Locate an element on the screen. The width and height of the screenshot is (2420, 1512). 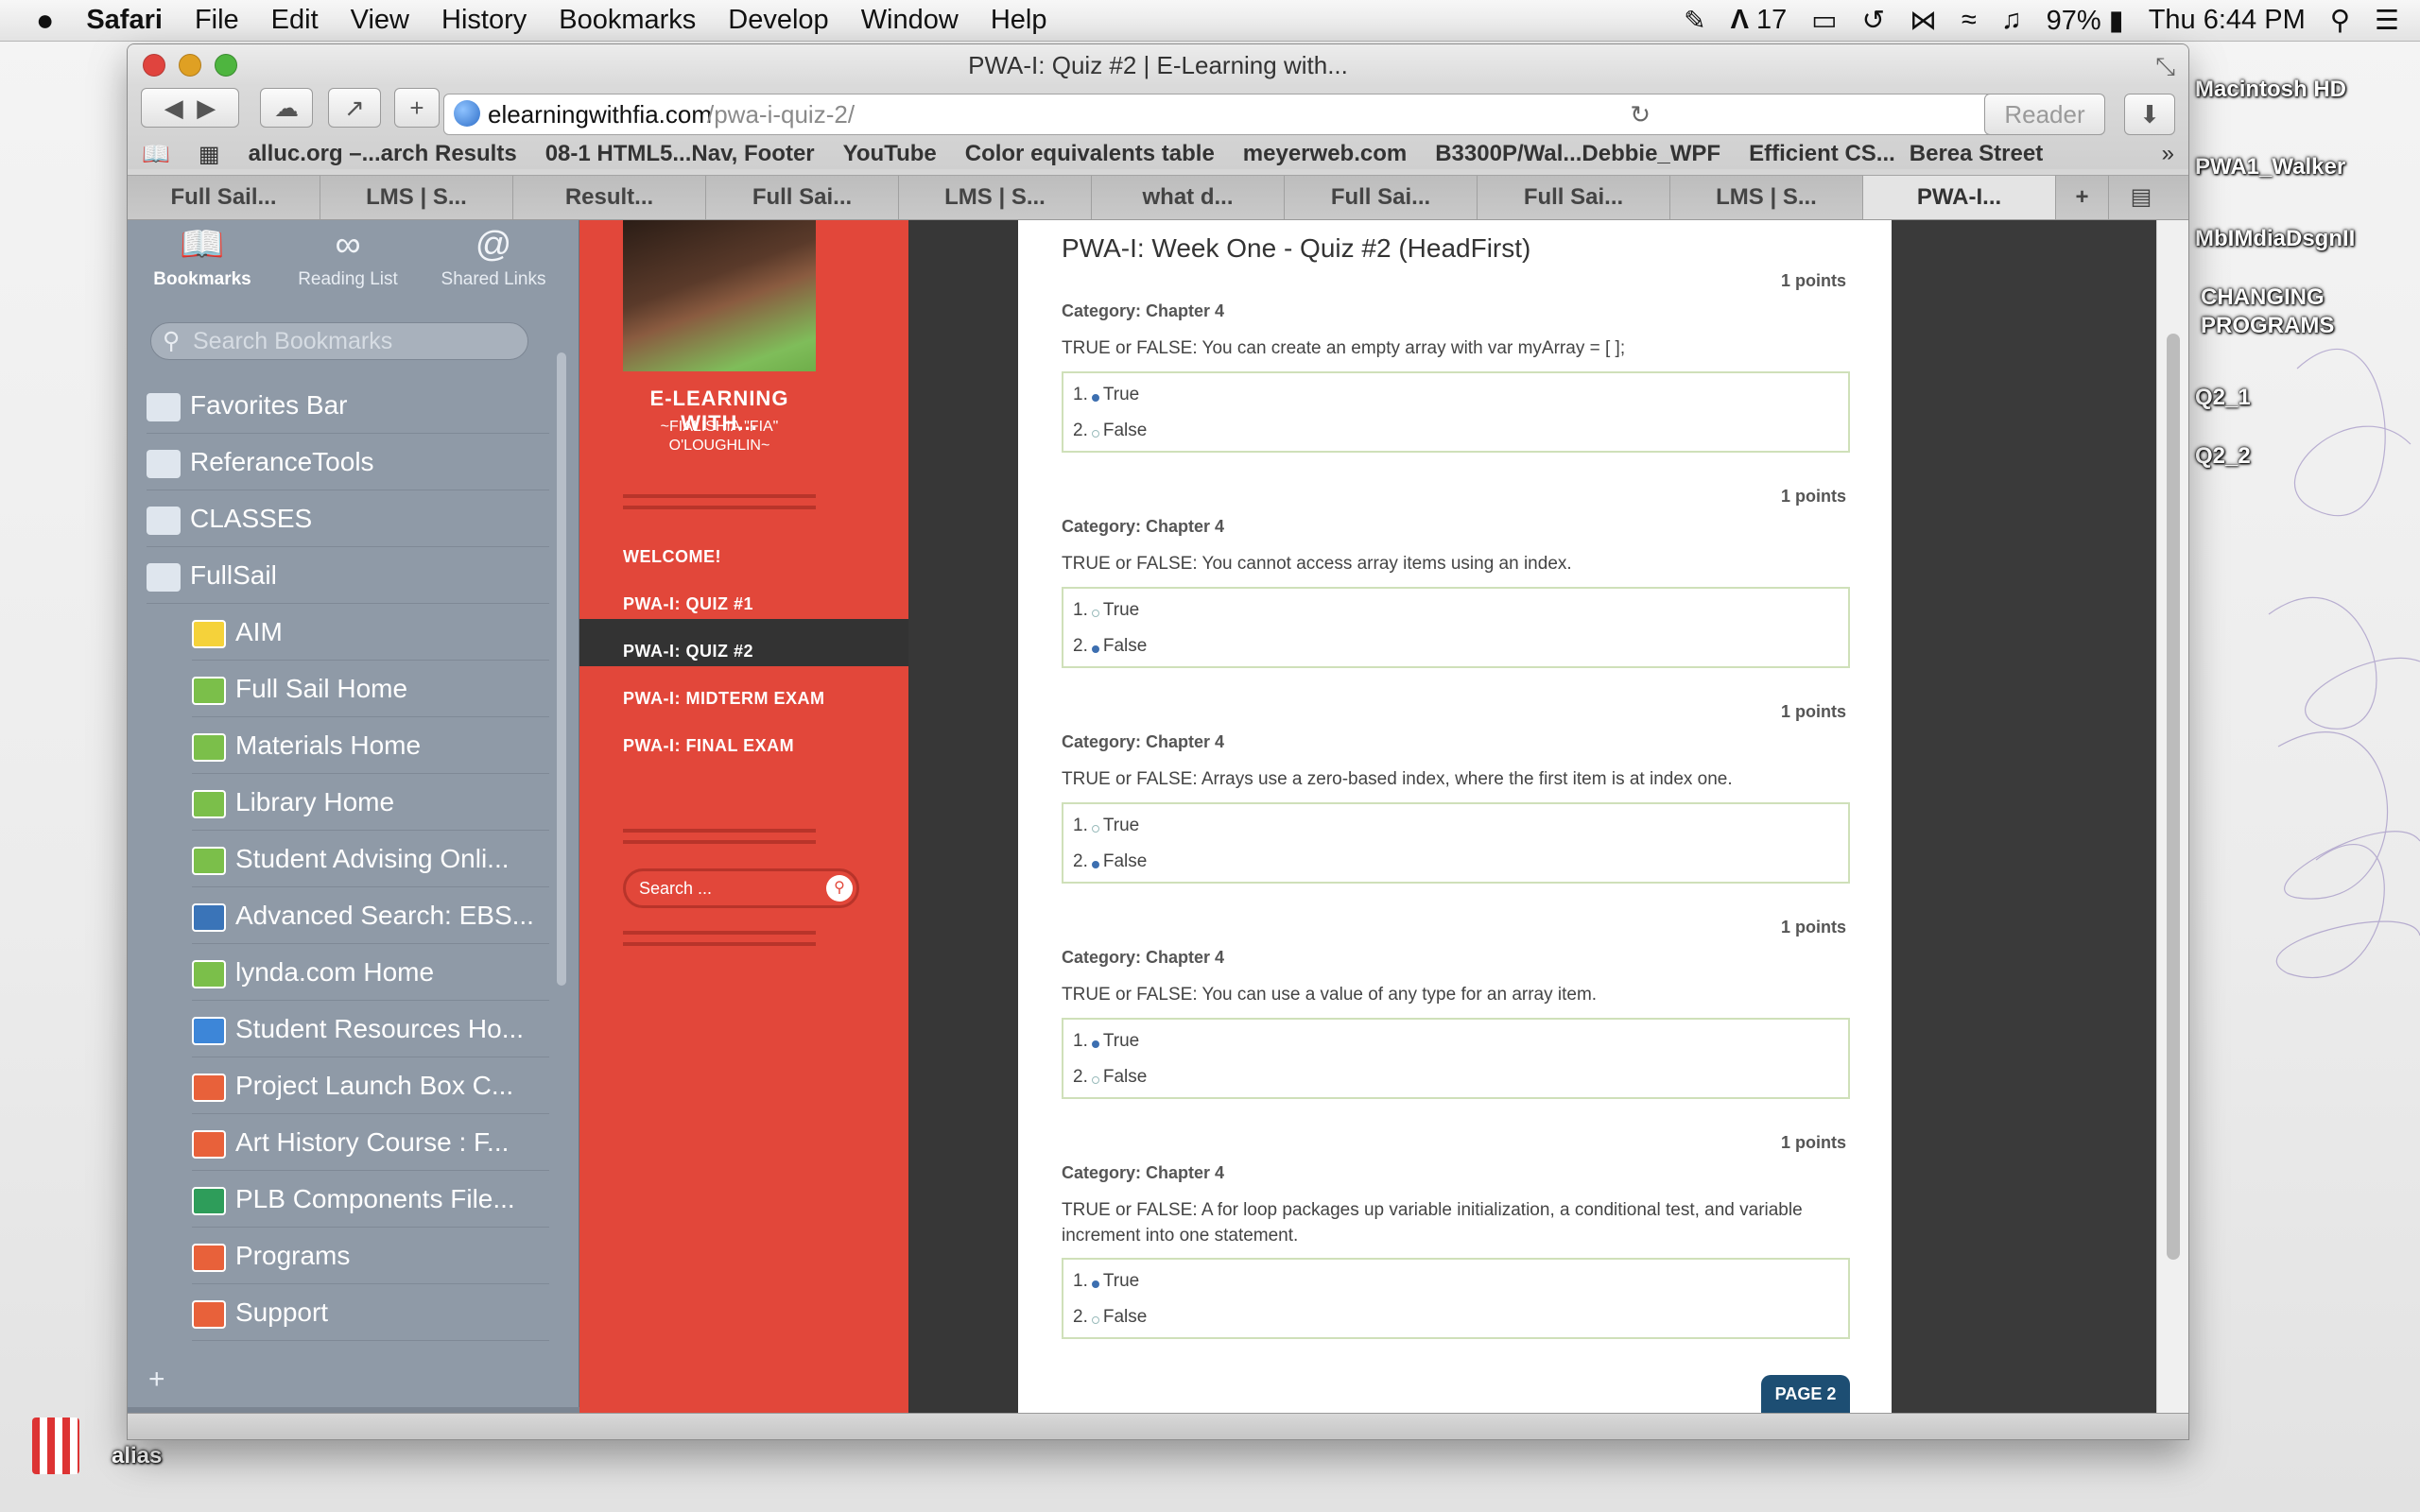
nav-quiz-2: PWA-I: QUIZ #2 is located at coordinates (688, 652).